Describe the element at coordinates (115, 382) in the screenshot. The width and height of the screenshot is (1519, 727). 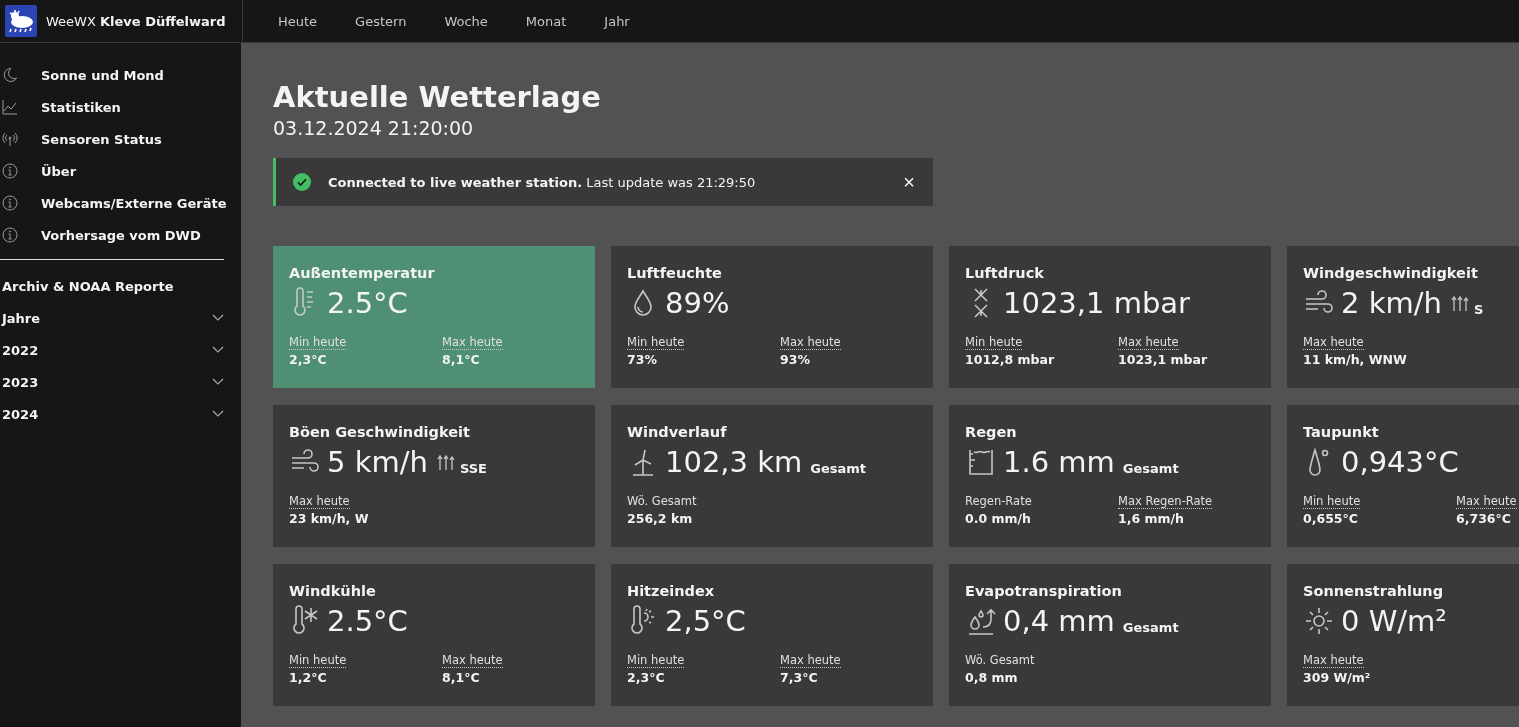
I see `accordion-item: 2023` at that location.